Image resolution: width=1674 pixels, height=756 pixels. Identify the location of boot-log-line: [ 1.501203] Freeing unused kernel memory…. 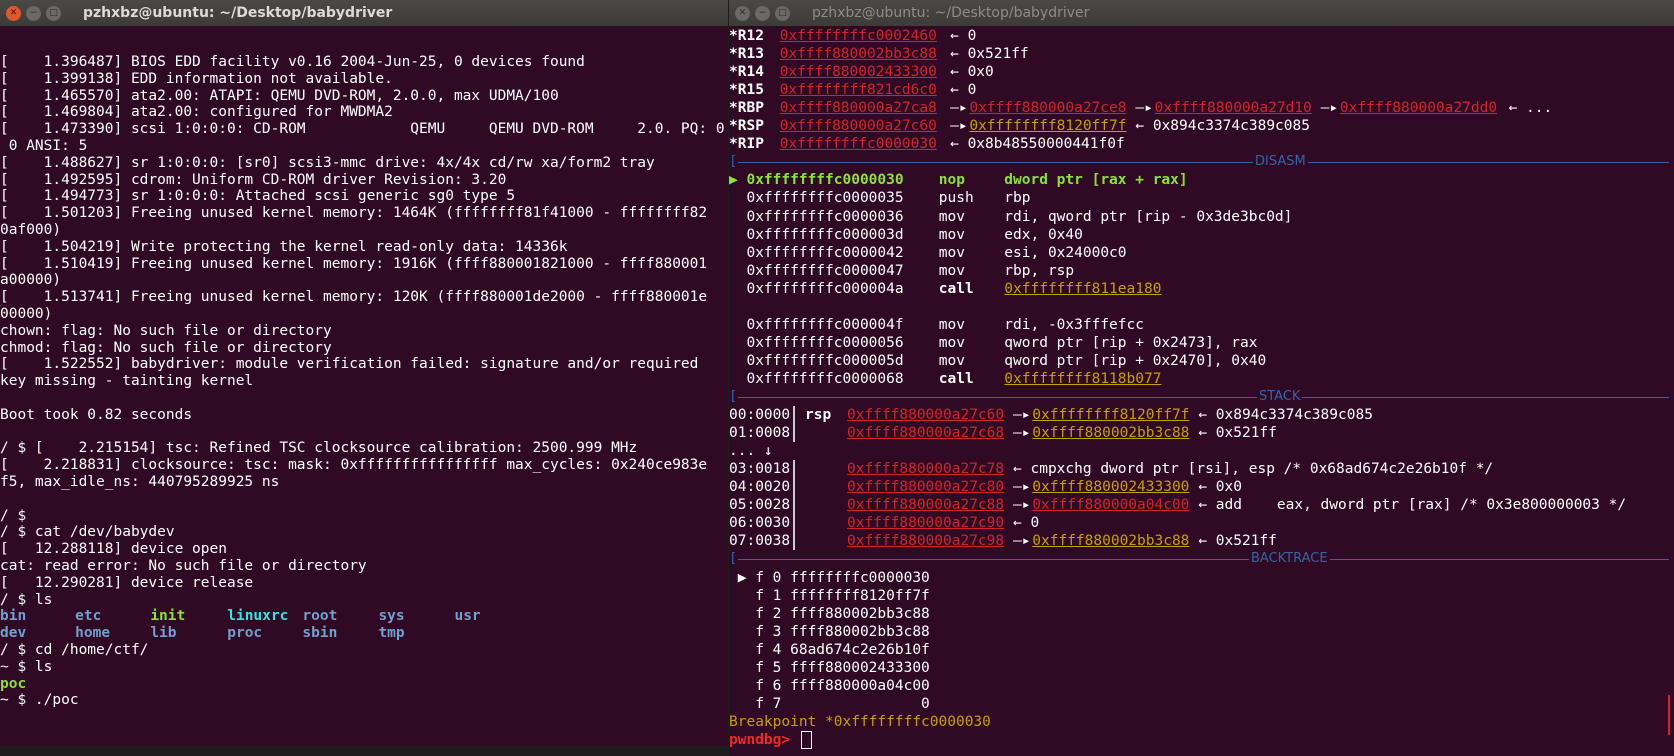
(364, 213).